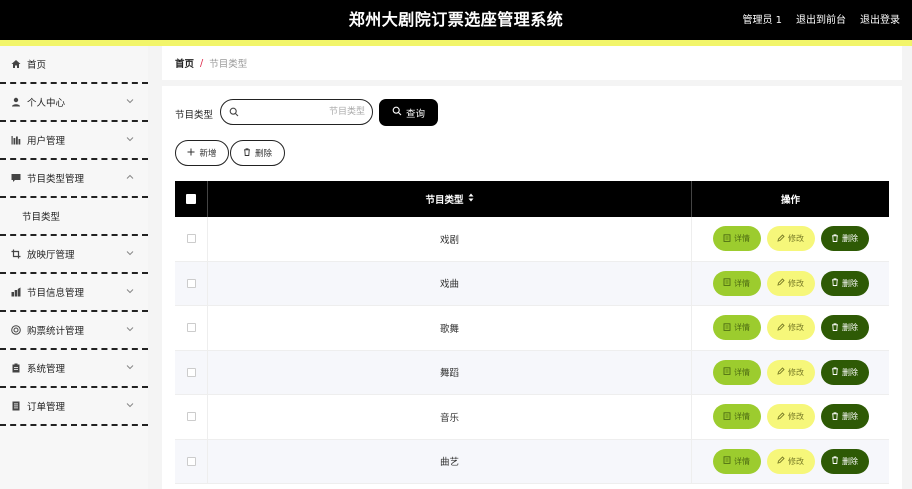  I want to click on sidebar-item-order-management: 订单管理, so click(74, 407).